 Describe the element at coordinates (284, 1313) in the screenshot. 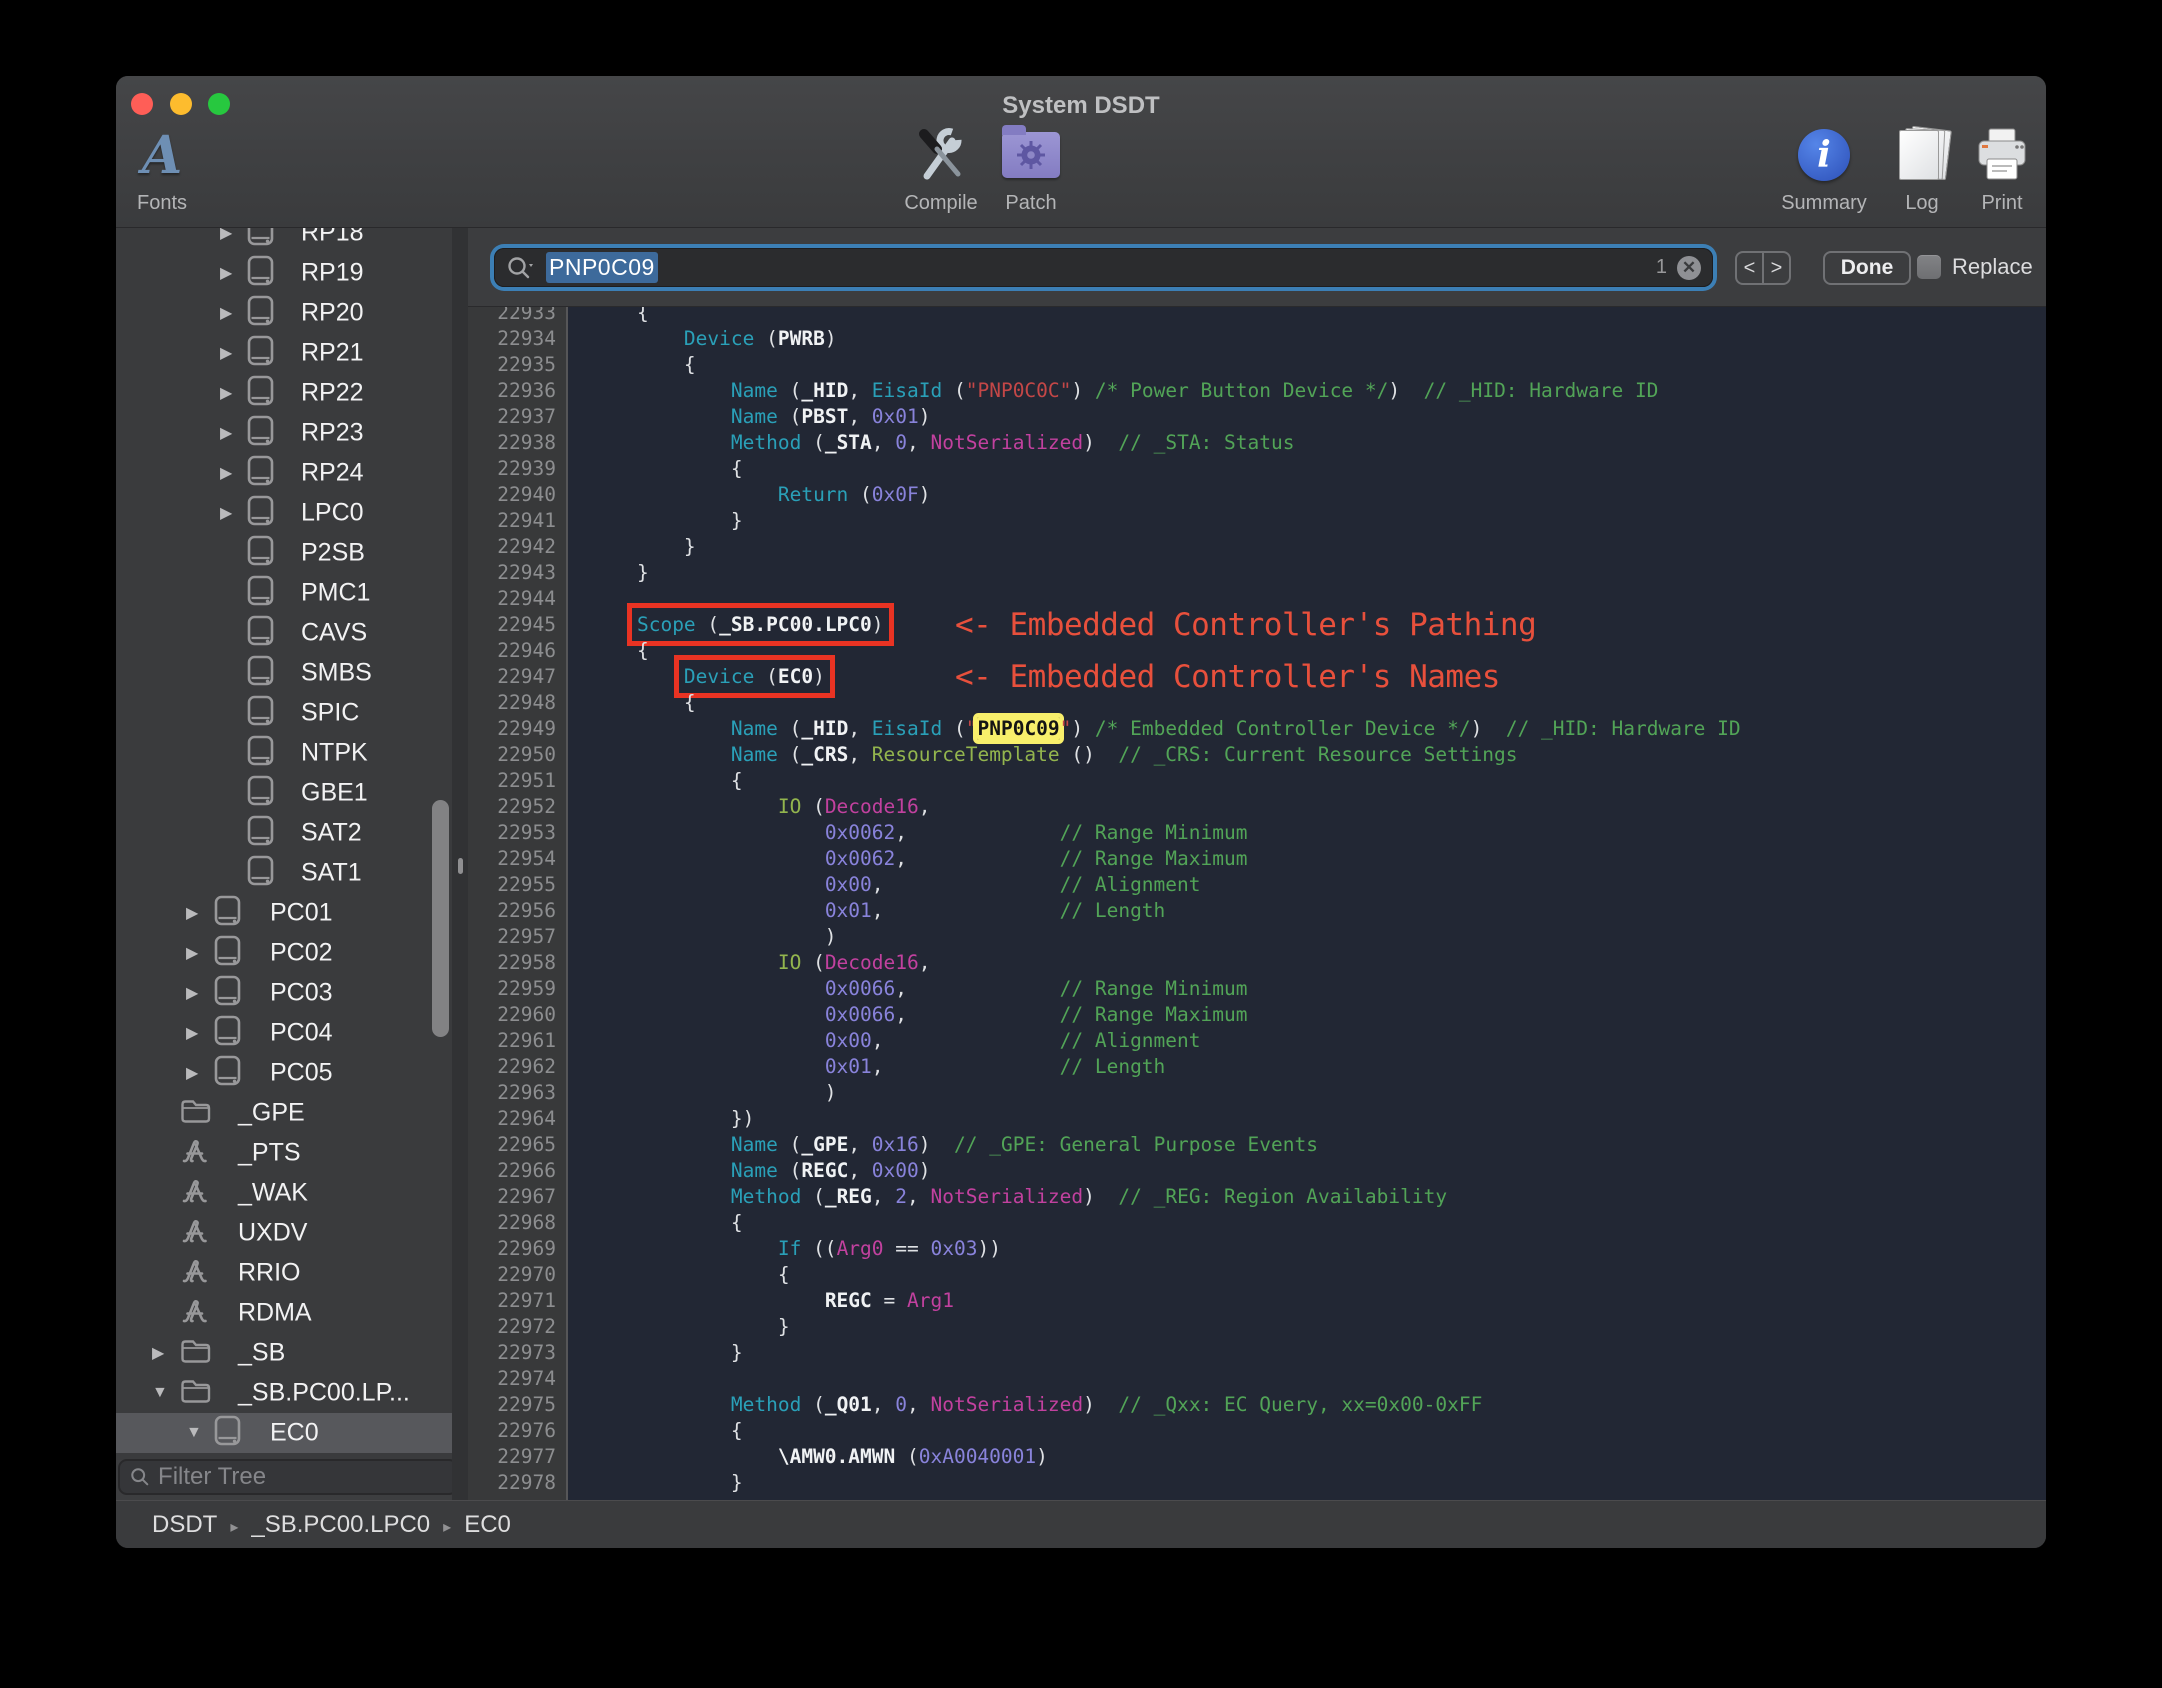

I see `tree-item-rdma: RDMA` at that location.